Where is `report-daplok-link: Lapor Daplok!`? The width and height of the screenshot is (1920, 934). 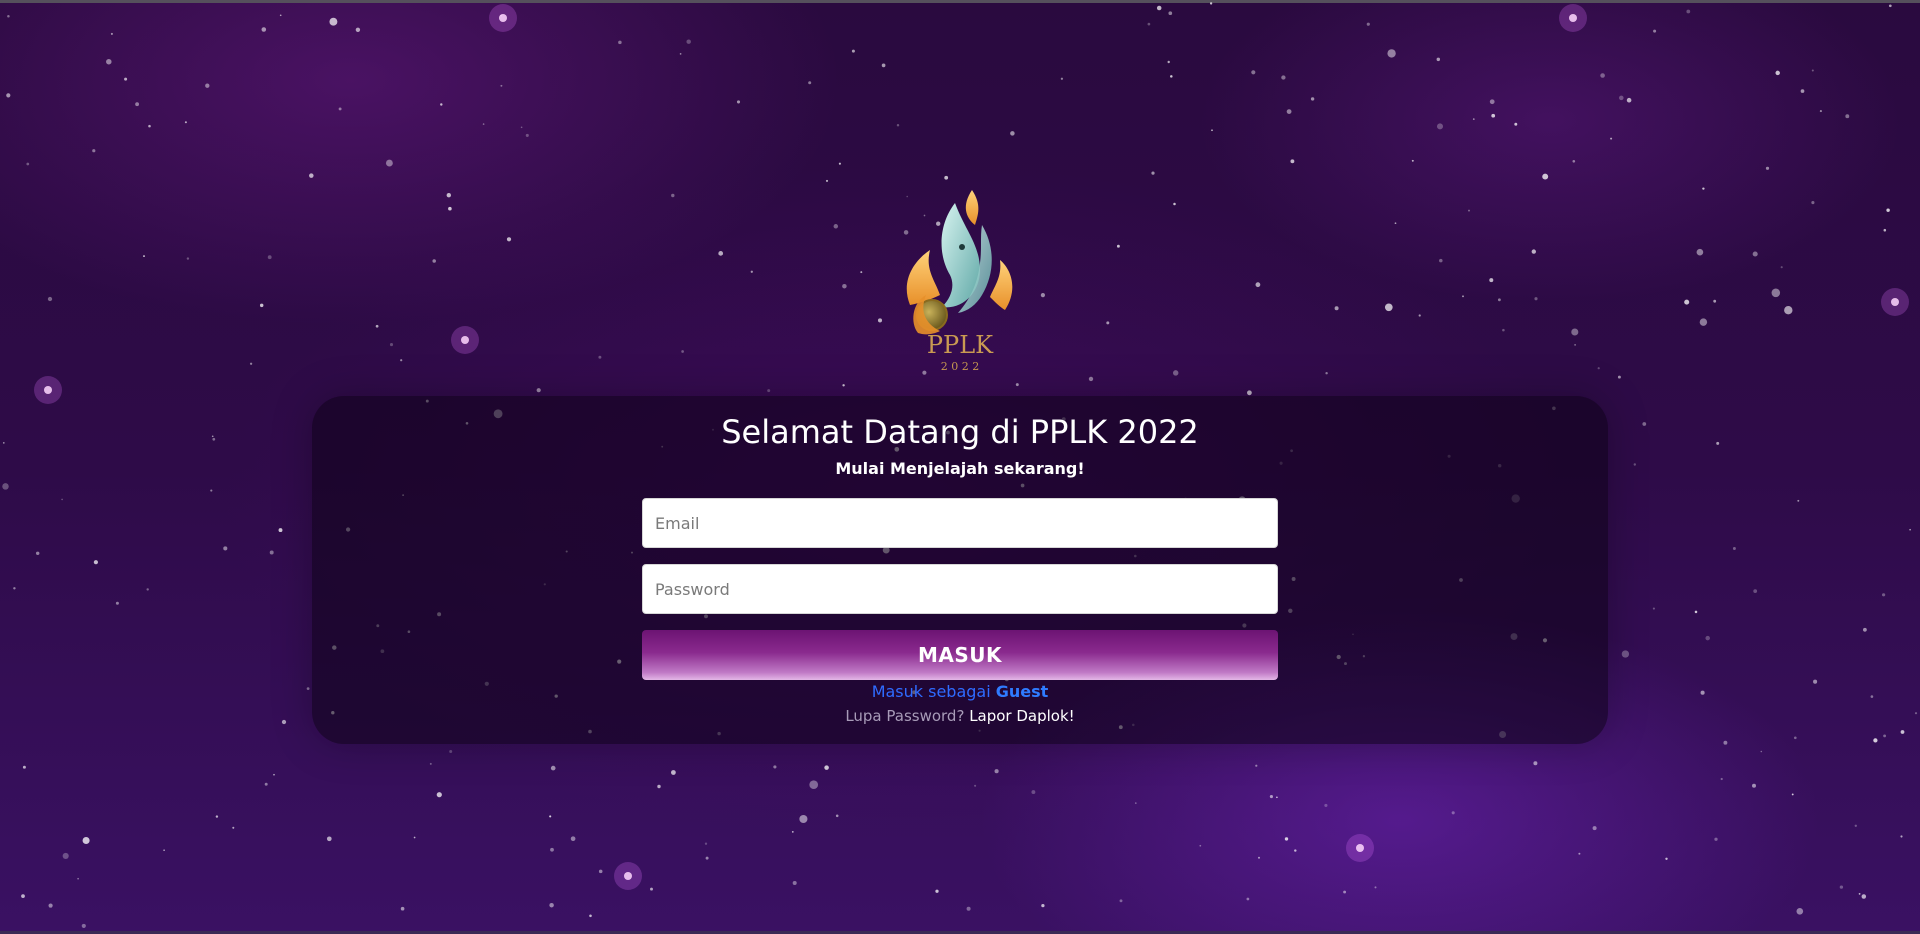 report-daplok-link: Lapor Daplok! is located at coordinates (1022, 716).